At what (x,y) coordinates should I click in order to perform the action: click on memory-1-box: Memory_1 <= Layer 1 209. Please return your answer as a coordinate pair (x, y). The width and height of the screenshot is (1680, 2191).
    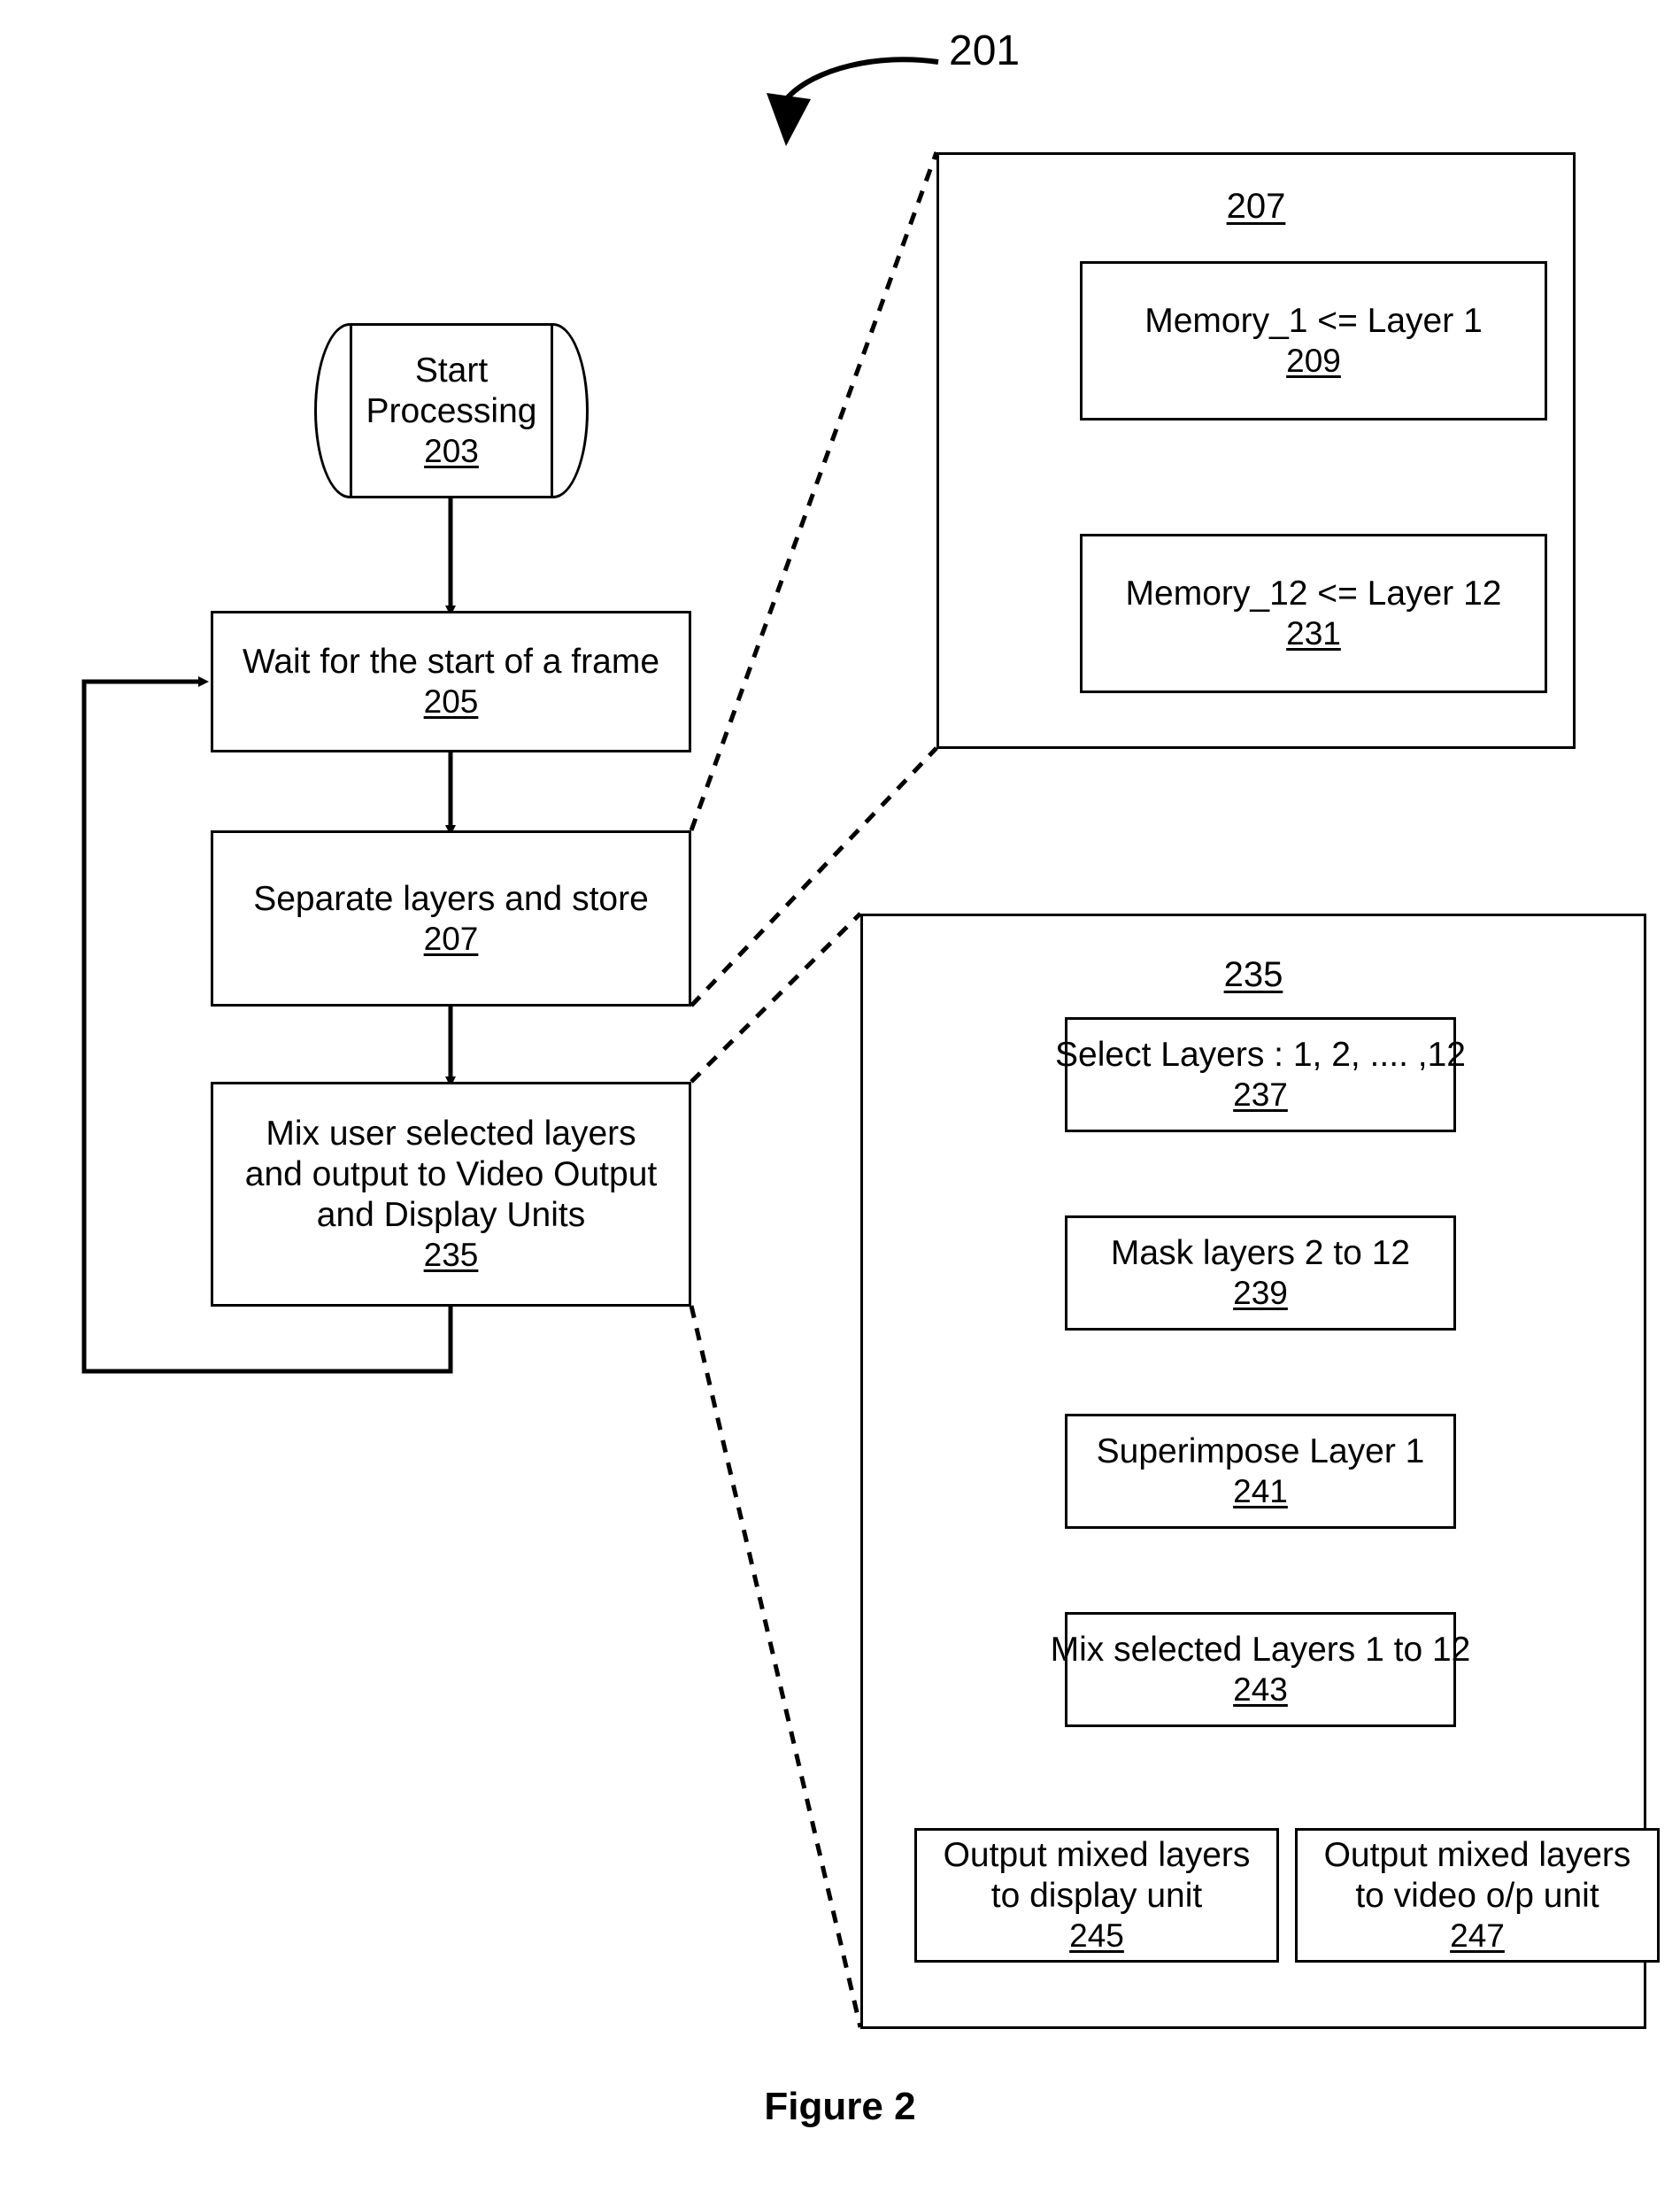
    Looking at the image, I should click on (1313, 340).